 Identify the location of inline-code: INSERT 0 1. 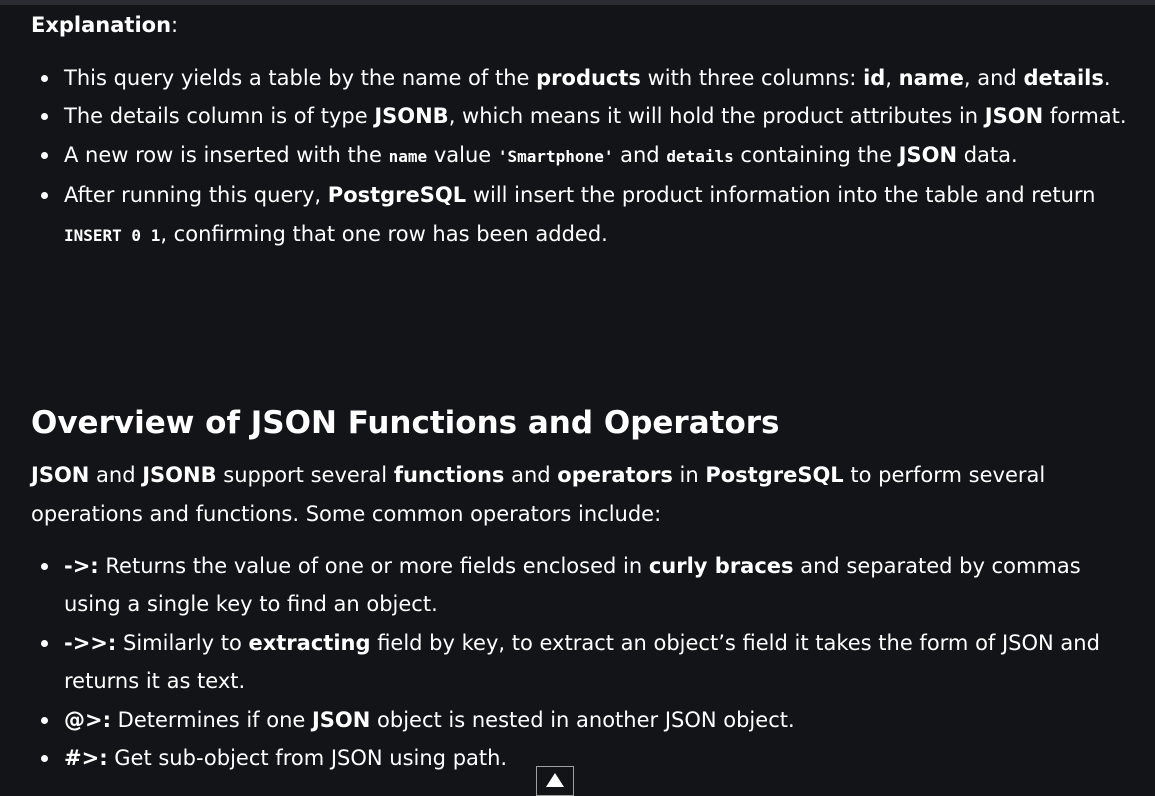
(112, 235).